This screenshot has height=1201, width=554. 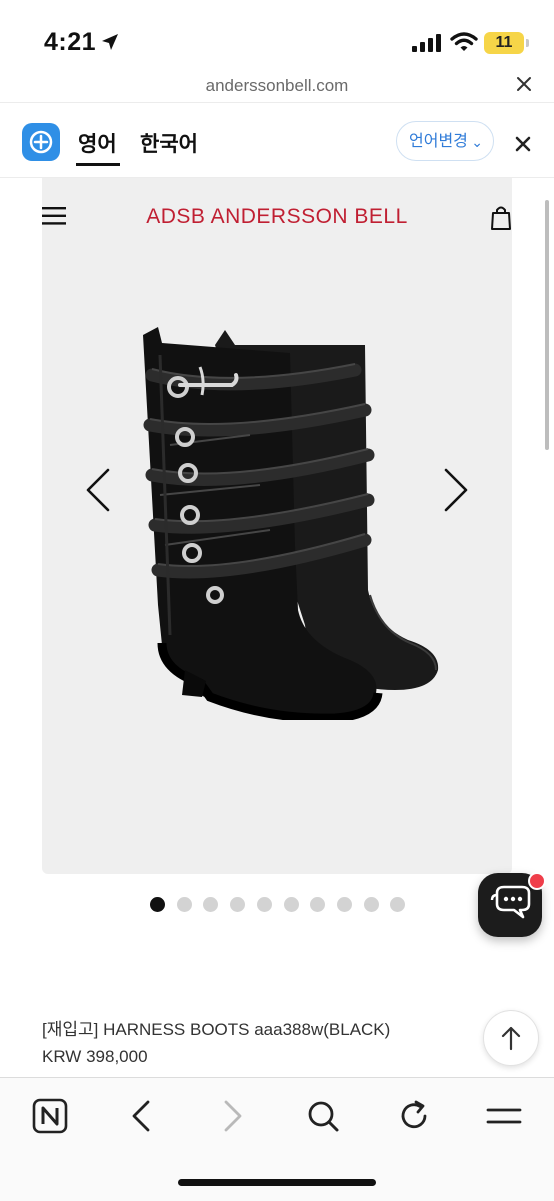 I want to click on naver-n-icon, so click(x=50, y=1116).